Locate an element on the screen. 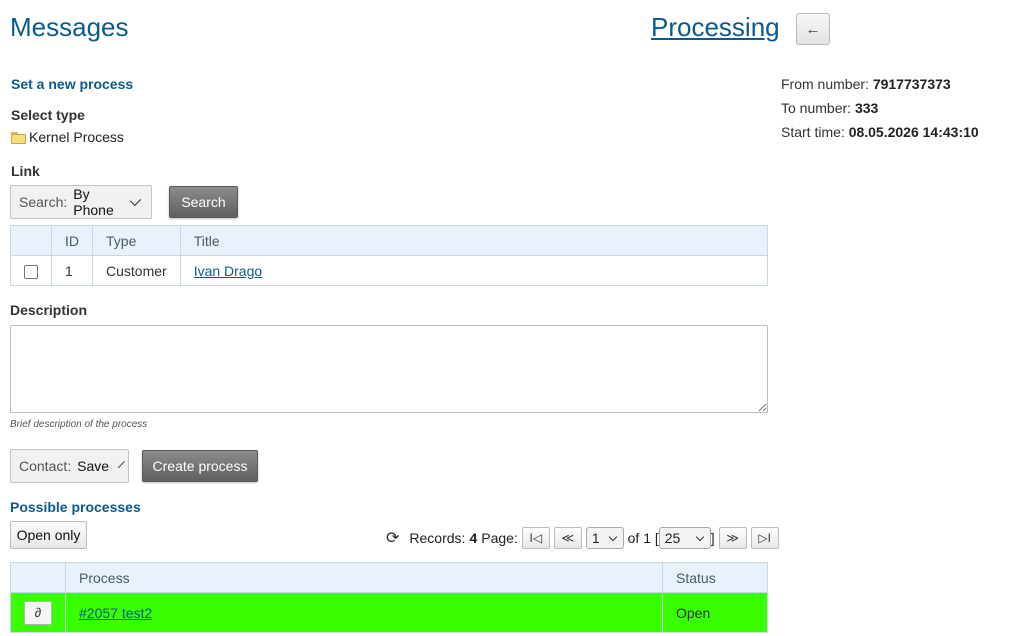 The width and height of the screenshot is (1018, 636). description-field is located at coordinates (389, 369).